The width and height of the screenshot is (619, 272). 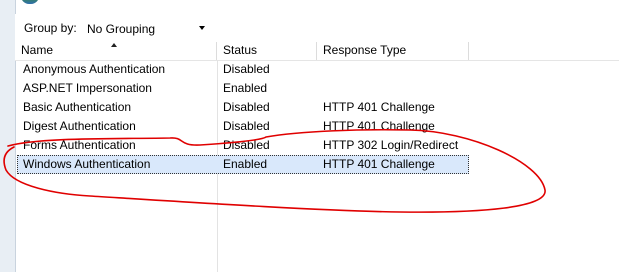 What do you see at coordinates (240, 50) in the screenshot?
I see `column-header-status-label: Status` at bounding box center [240, 50].